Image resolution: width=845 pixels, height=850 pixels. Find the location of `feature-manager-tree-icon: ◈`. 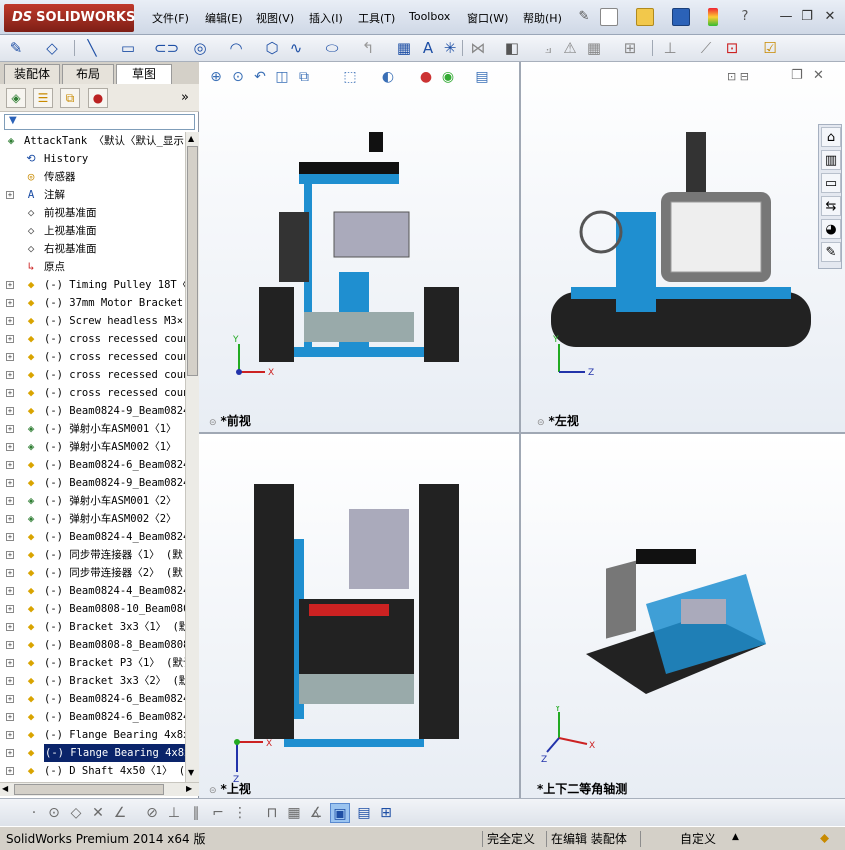

feature-manager-tree-icon: ◈ is located at coordinates (16, 98).